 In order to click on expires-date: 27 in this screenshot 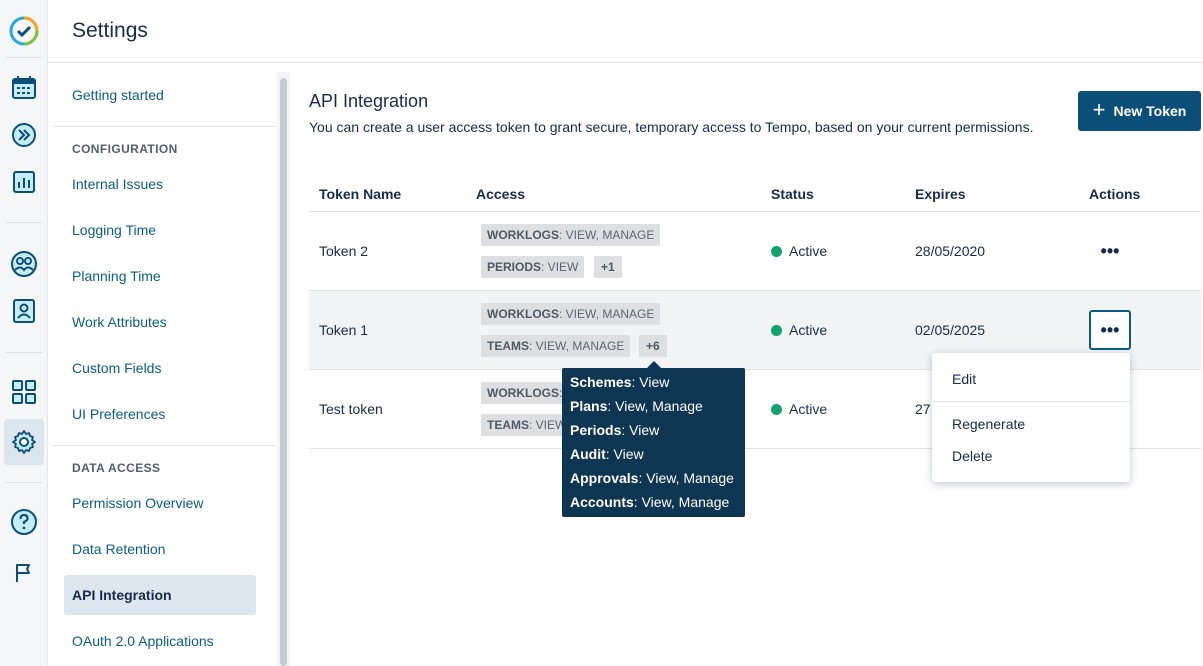, I will do `click(923, 409)`.